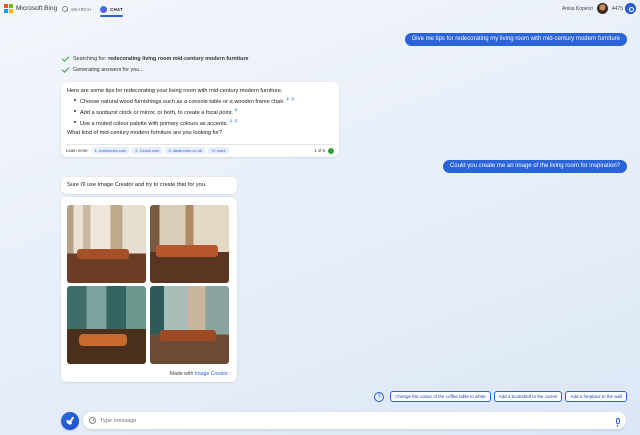  Describe the element at coordinates (218, 150) in the screenshot. I see `more-sources-link: +2 more` at that location.